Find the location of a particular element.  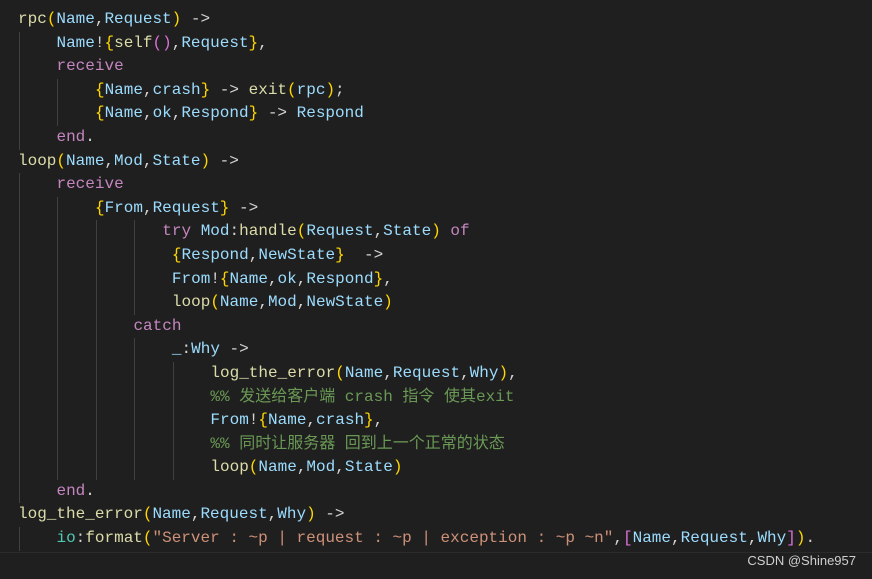

code-line: log_the_error(Name,Request,Why), is located at coordinates (416, 373).